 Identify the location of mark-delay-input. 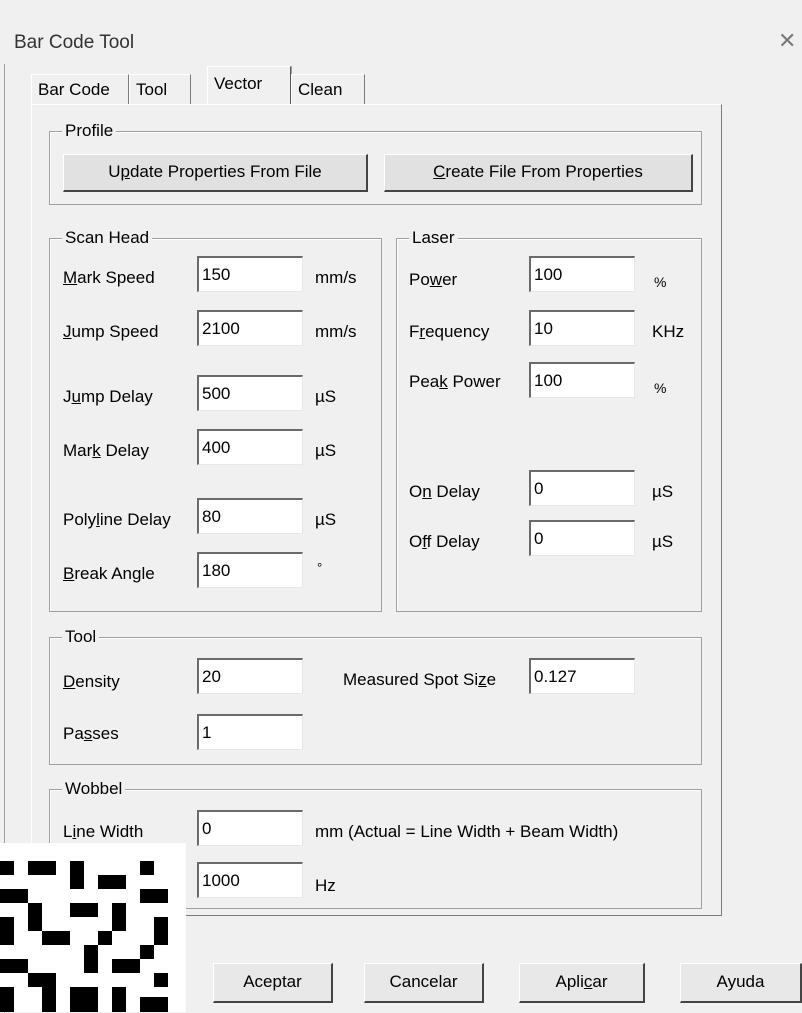
(250, 447).